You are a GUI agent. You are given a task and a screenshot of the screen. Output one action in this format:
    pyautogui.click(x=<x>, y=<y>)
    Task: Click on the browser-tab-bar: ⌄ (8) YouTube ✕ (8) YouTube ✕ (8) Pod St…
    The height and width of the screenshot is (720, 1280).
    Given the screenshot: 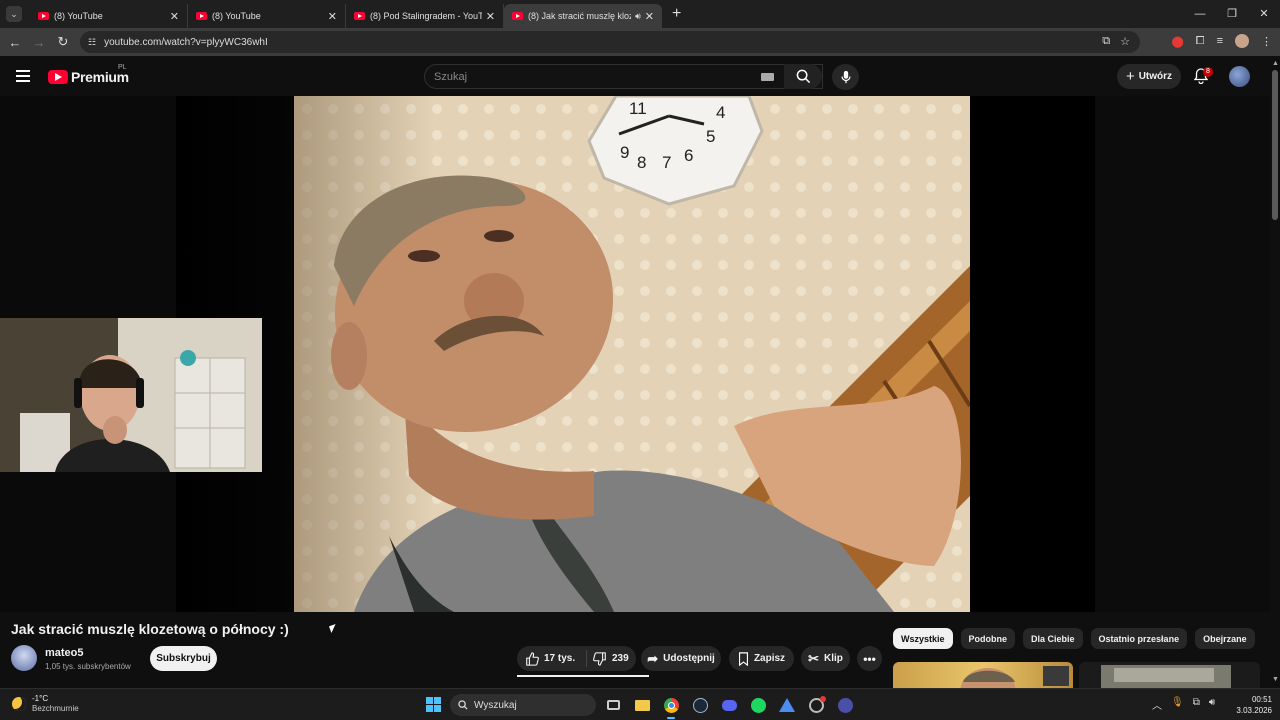 What is the action you would take?
    pyautogui.click(x=640, y=14)
    